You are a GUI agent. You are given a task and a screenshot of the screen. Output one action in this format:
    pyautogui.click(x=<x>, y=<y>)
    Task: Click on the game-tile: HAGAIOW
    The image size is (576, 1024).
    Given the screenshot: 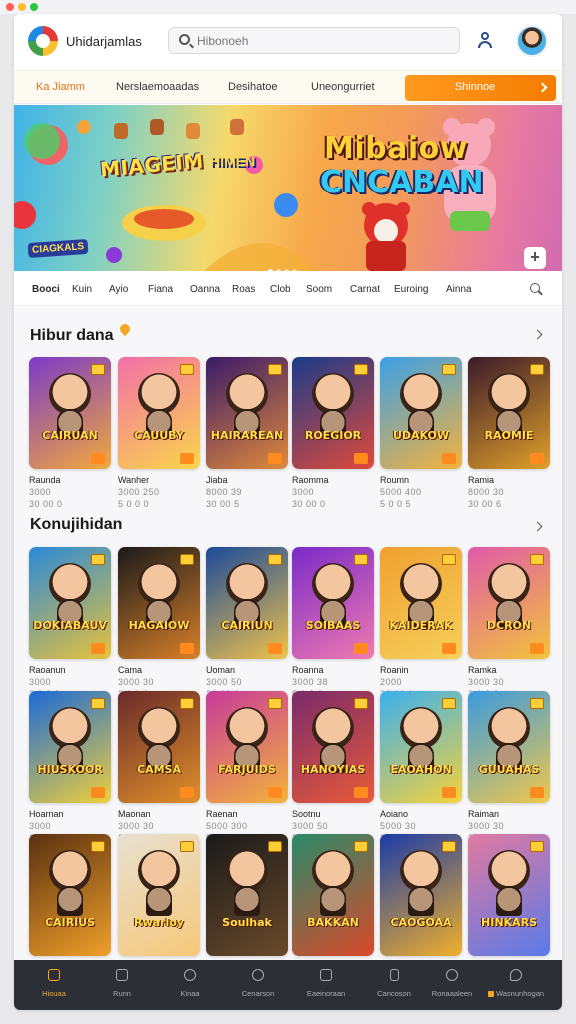 What is the action you would take?
    pyautogui.click(x=159, y=603)
    